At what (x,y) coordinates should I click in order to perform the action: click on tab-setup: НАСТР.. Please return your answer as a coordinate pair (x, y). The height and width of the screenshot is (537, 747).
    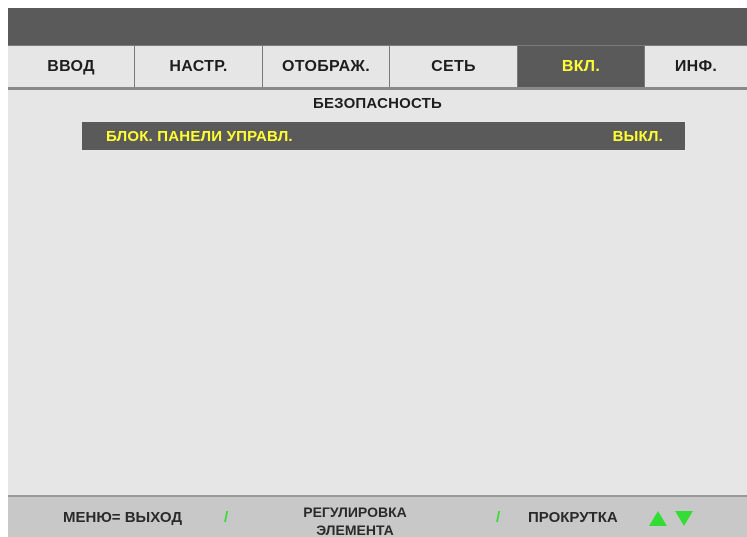
    Looking at the image, I should click on (199, 66).